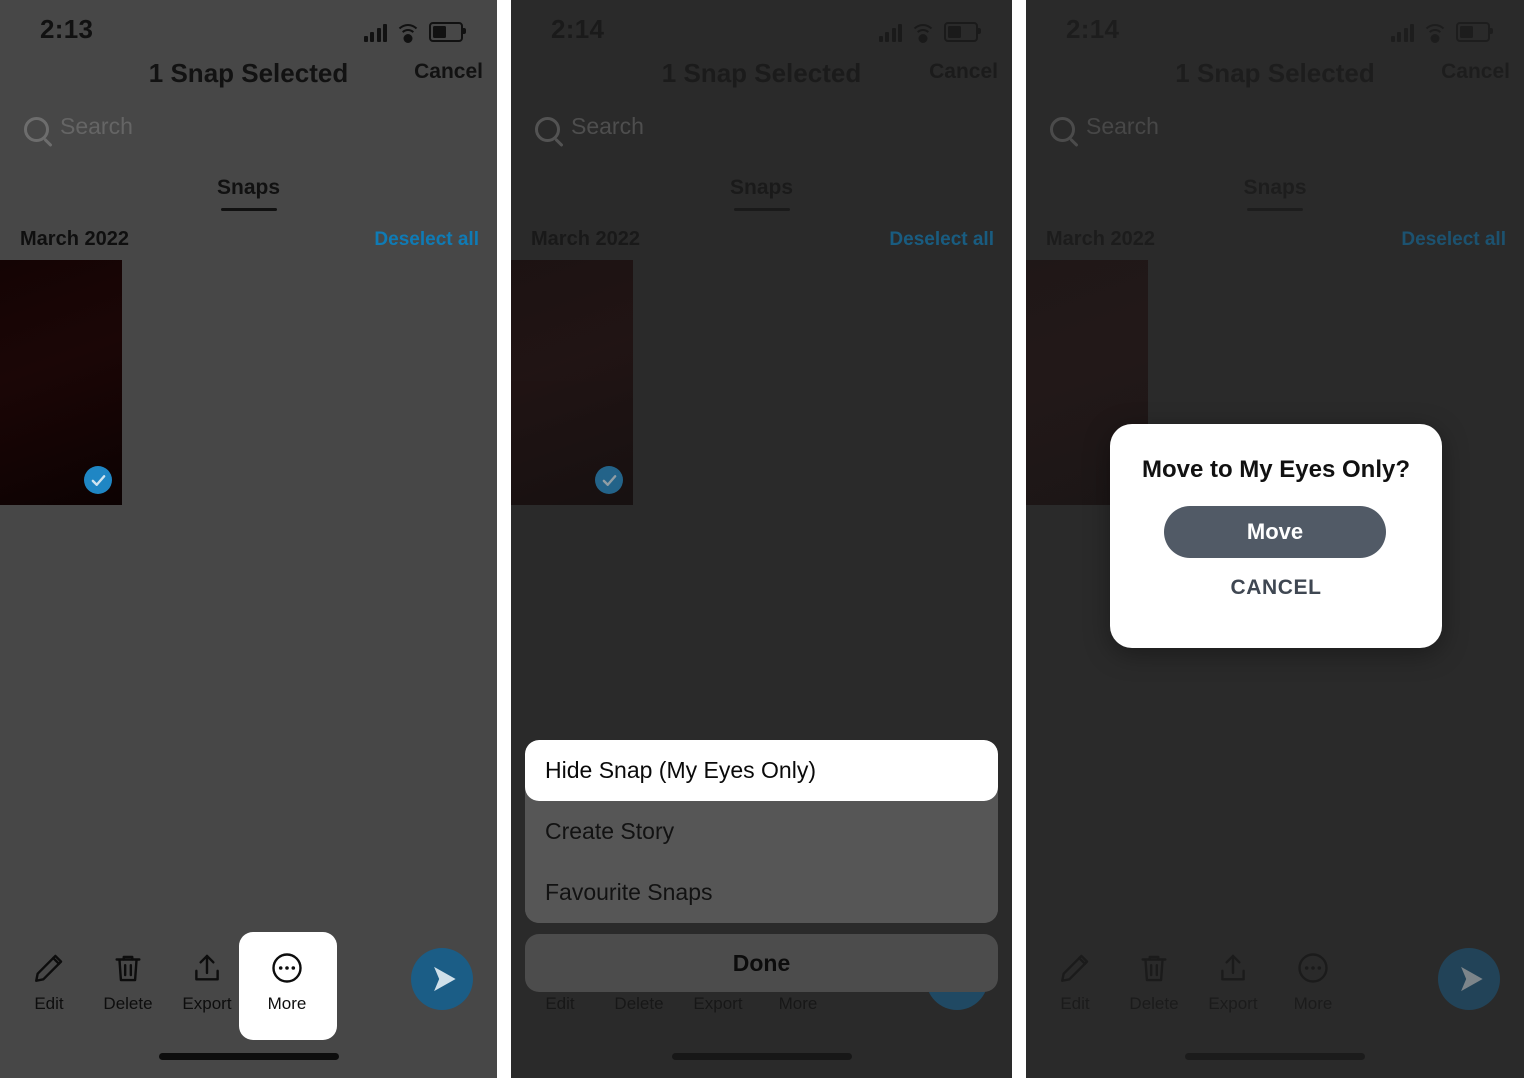 Image resolution: width=1524 pixels, height=1078 pixels. I want to click on status-bar: 2:14, so click(761, 29).